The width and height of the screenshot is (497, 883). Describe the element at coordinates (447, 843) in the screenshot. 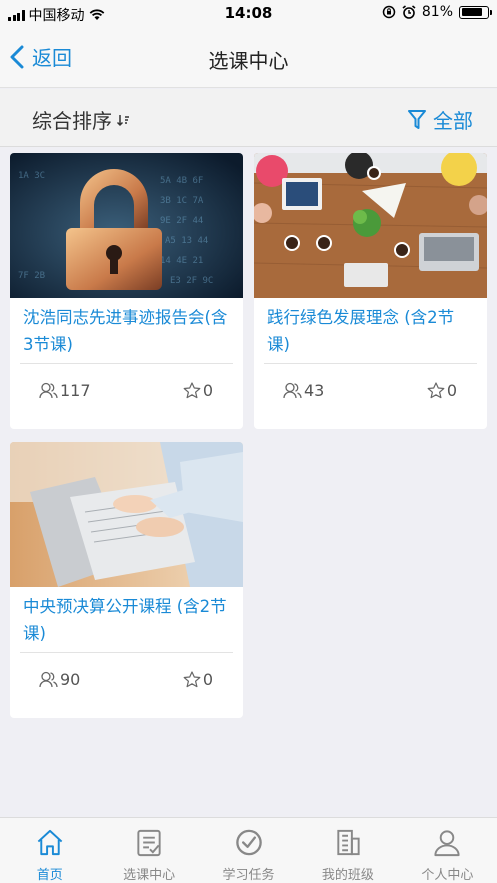

I see `person-icon` at that location.